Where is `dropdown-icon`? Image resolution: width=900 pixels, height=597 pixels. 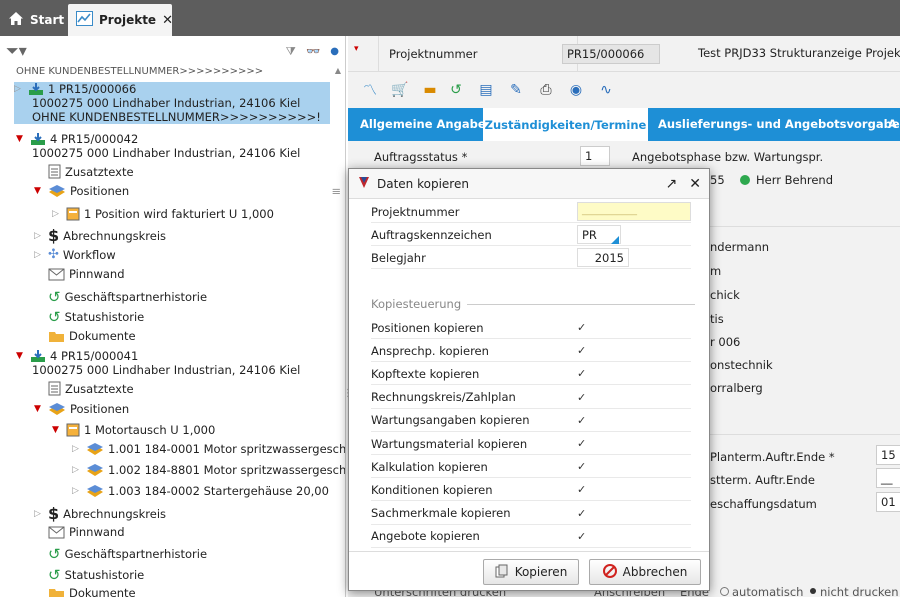 dropdown-icon is located at coordinates (615, 240).